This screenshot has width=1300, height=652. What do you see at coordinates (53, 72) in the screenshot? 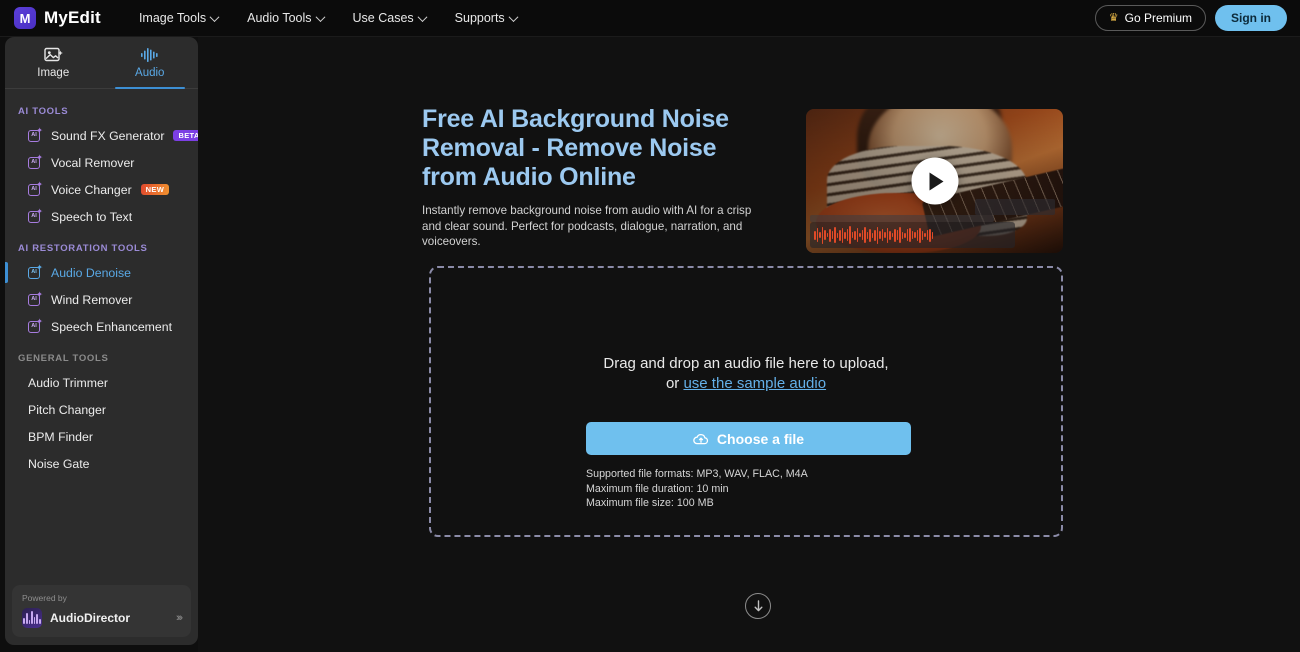
I see `tab-image-label: Image` at bounding box center [53, 72].